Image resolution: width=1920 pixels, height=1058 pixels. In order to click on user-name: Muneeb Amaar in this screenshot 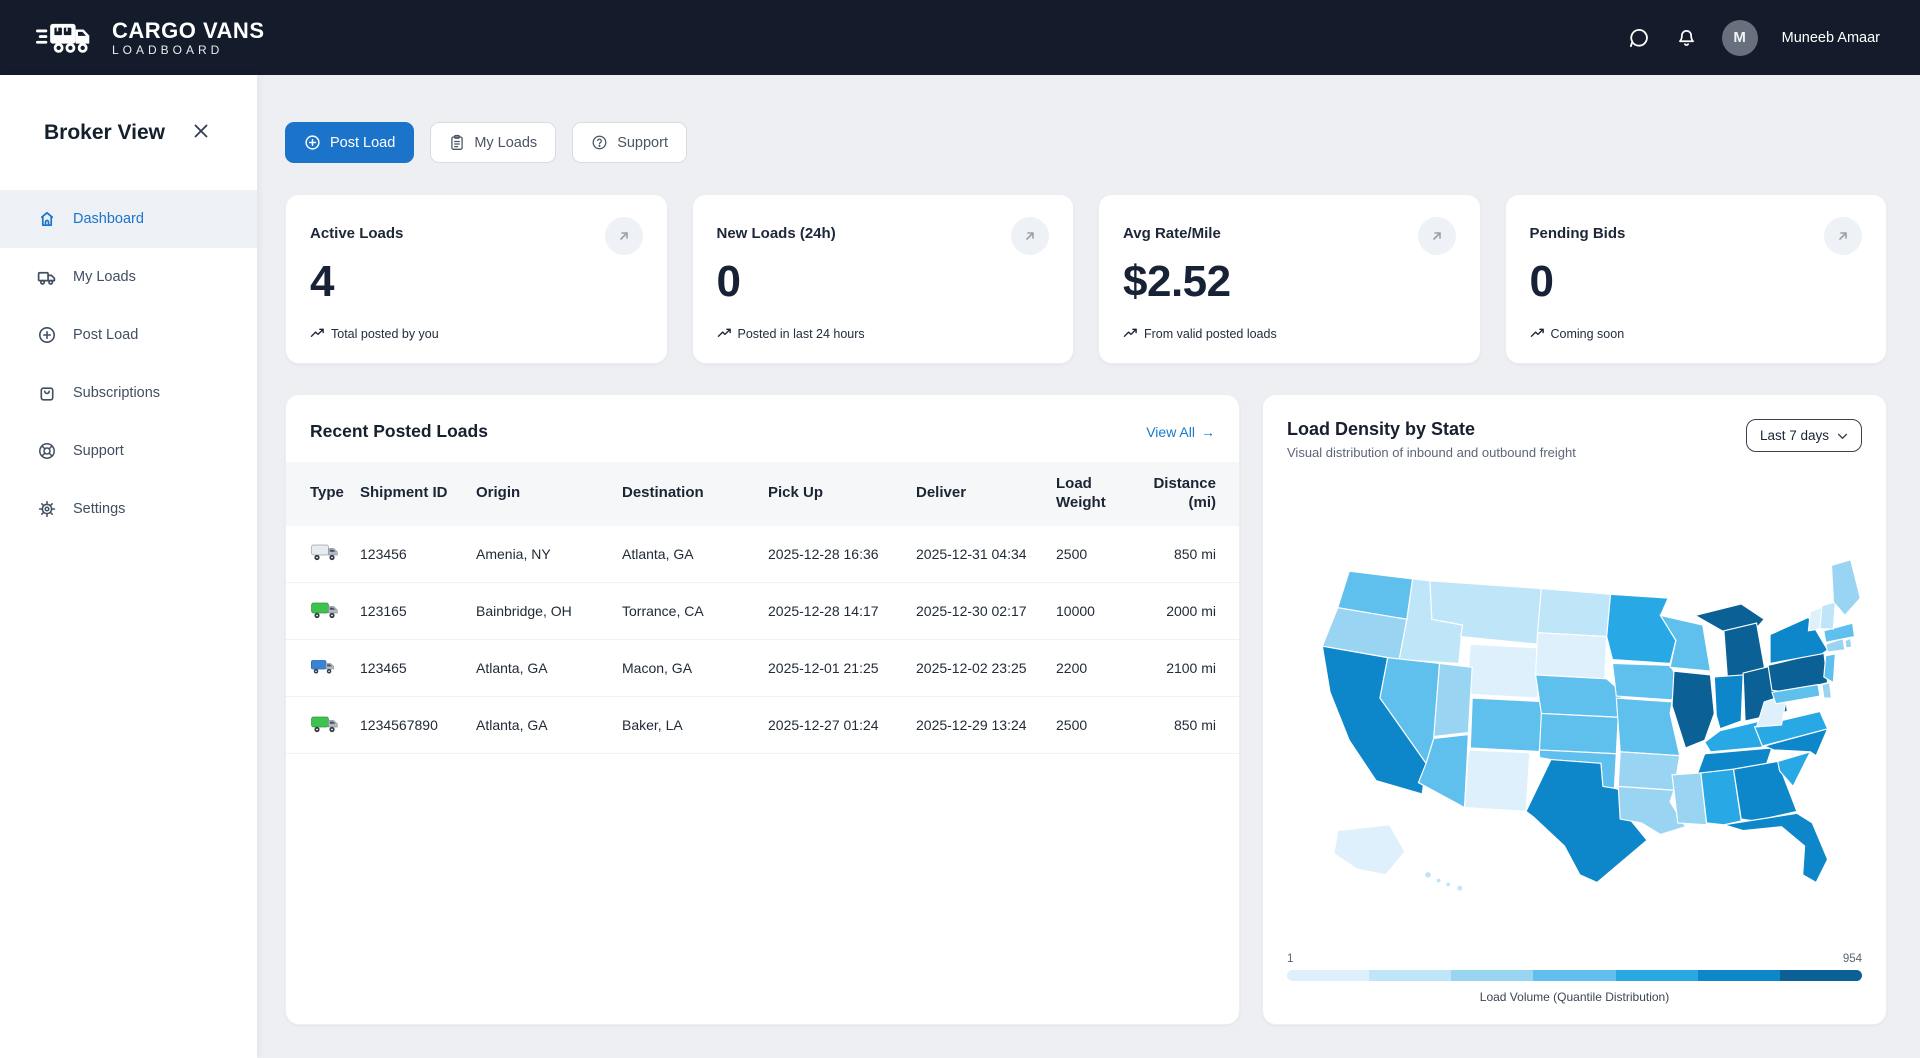, I will do `click(1830, 37)`.